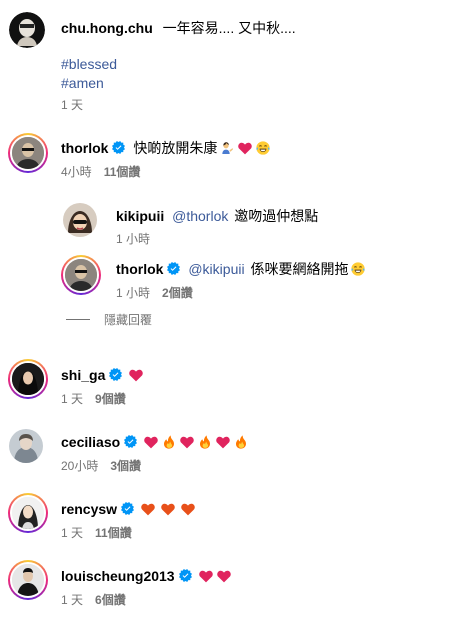  I want to click on comment: shi_ga 1 天 9個讚, so click(225, 385).